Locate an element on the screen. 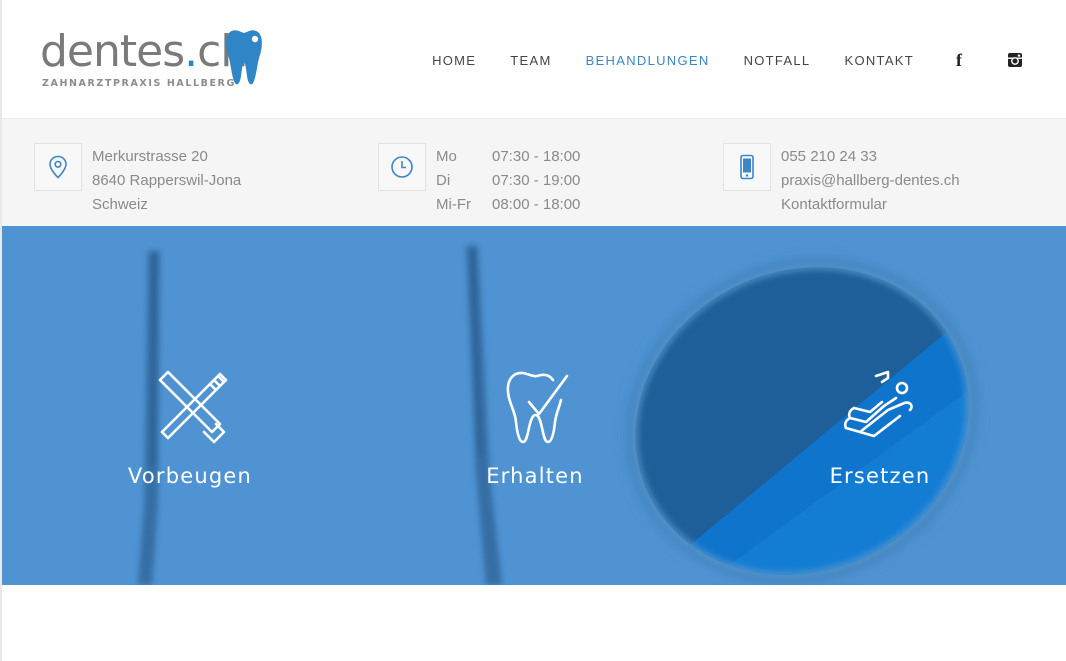  nav-team: TEAM is located at coordinates (530, 60).